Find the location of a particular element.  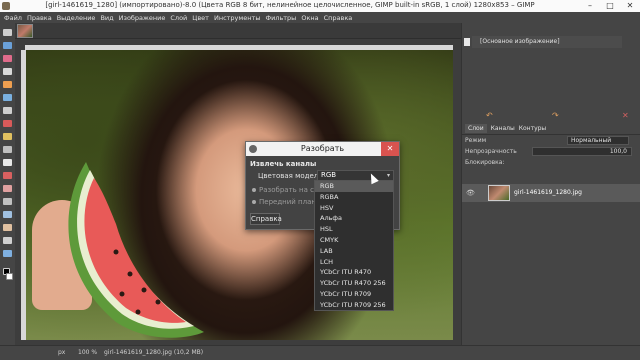

dialog-heading: Извлечь каналы is located at coordinates (283, 164).